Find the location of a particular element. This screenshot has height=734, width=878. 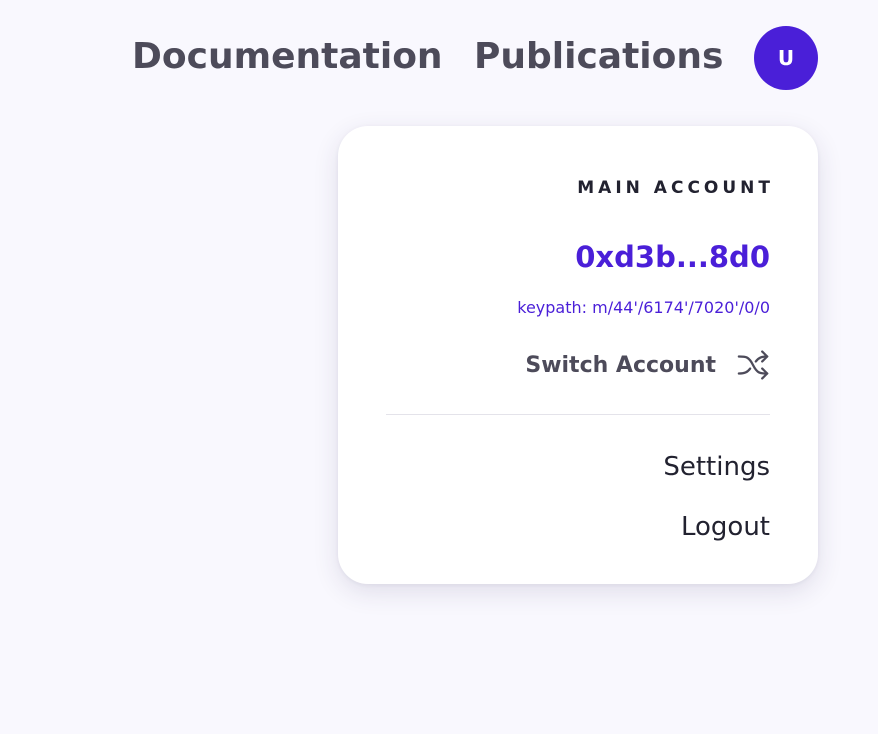

avatar-initial: U is located at coordinates (786, 58).